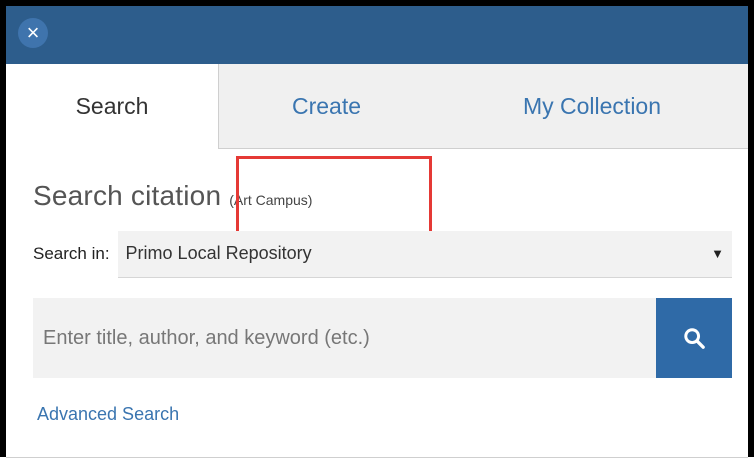 Image resolution: width=754 pixels, height=458 pixels. I want to click on search-icon, so click(694, 338).